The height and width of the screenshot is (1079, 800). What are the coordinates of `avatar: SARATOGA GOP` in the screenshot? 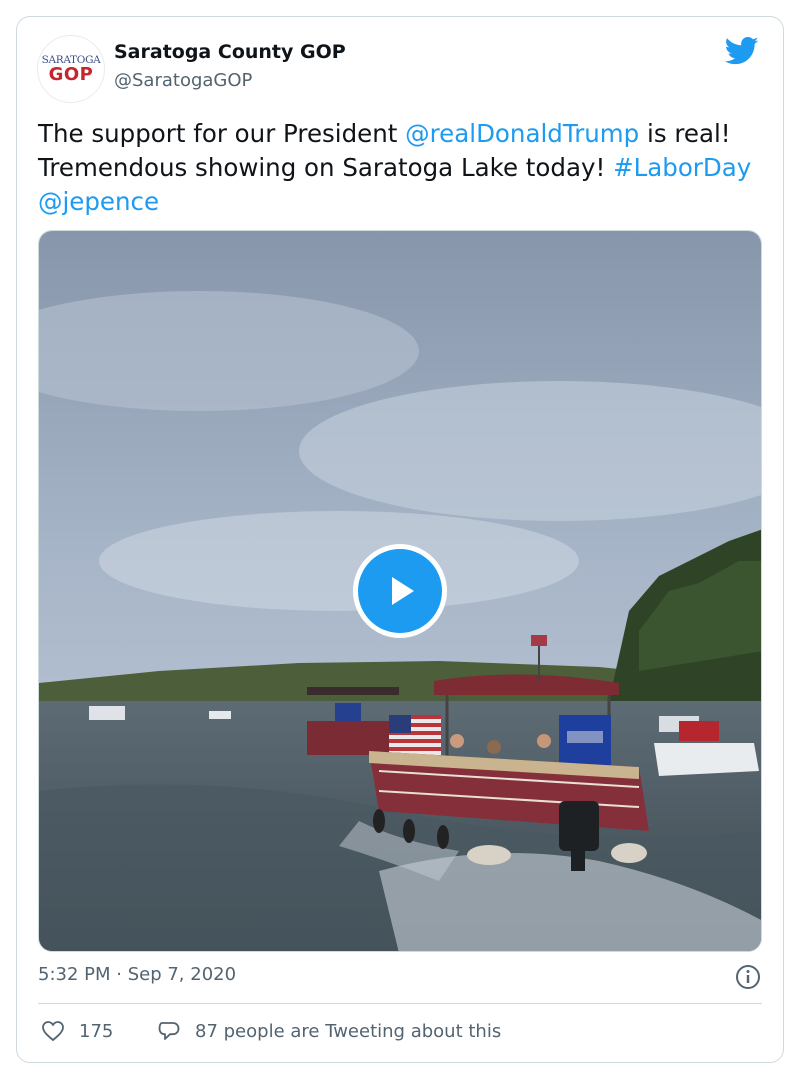 It's located at (71, 69).